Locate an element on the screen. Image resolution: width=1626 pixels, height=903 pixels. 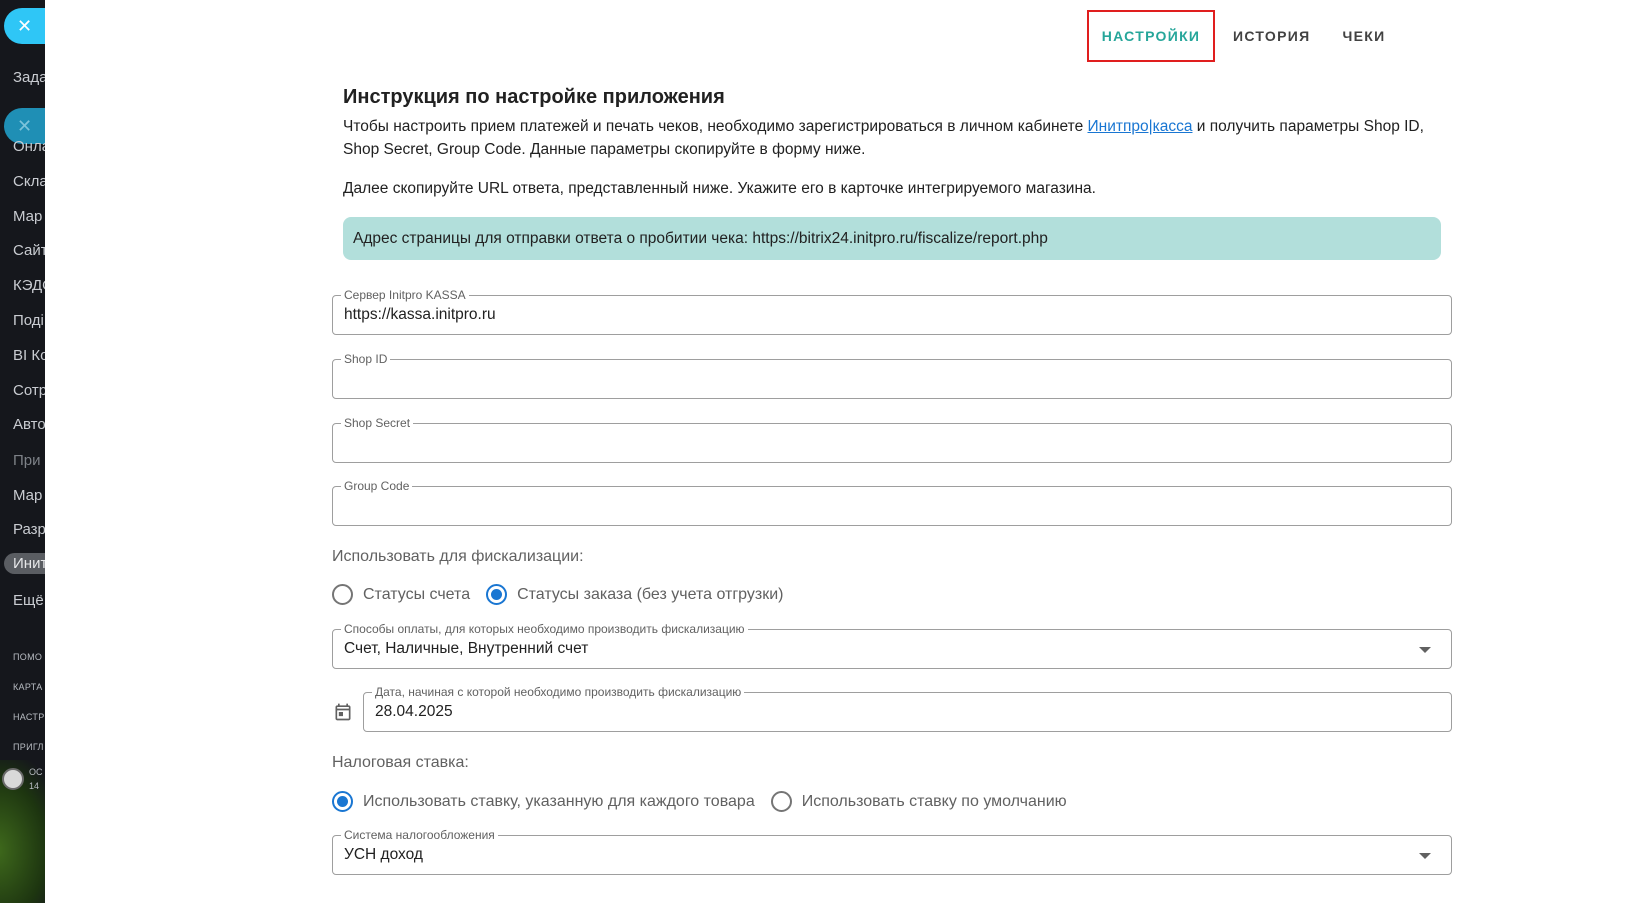
initpro-kassa-link: Инитпро|касса is located at coordinates (1140, 126).